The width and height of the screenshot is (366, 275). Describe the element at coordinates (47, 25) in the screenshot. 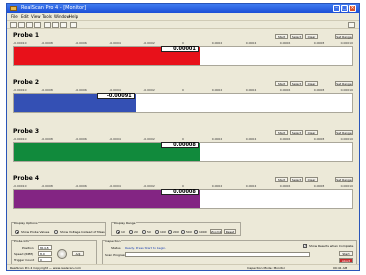

I see `cut-icon` at that location.